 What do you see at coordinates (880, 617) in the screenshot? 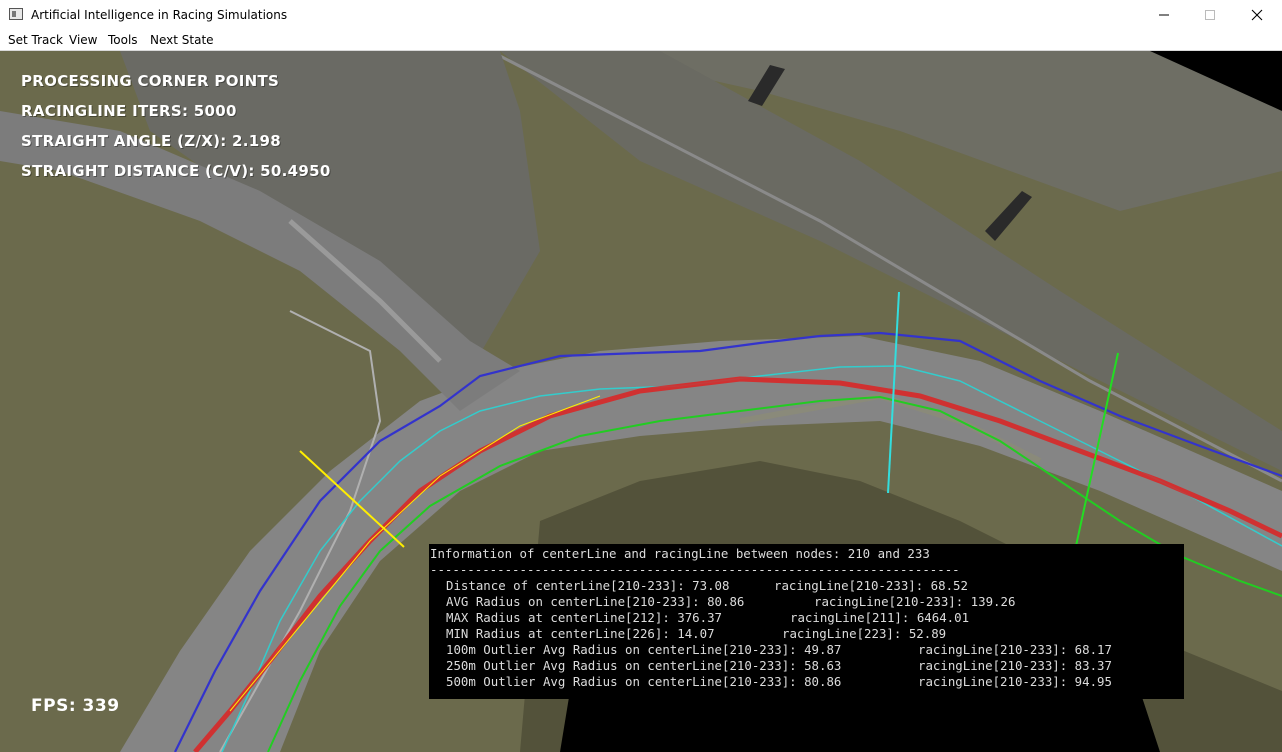
I see `info-max-racing: racingLine[211]: 6464.01` at bounding box center [880, 617].